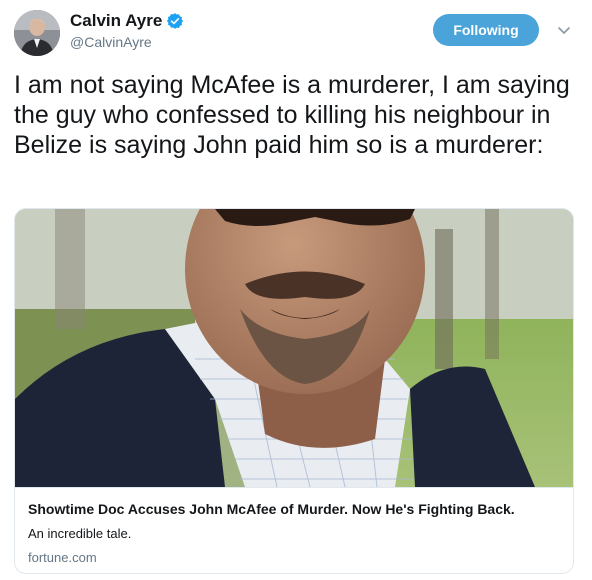 Image resolution: width=592 pixels, height=580 pixels. What do you see at coordinates (116, 21) in the screenshot?
I see `author-display-name: Calvin Ayre` at bounding box center [116, 21].